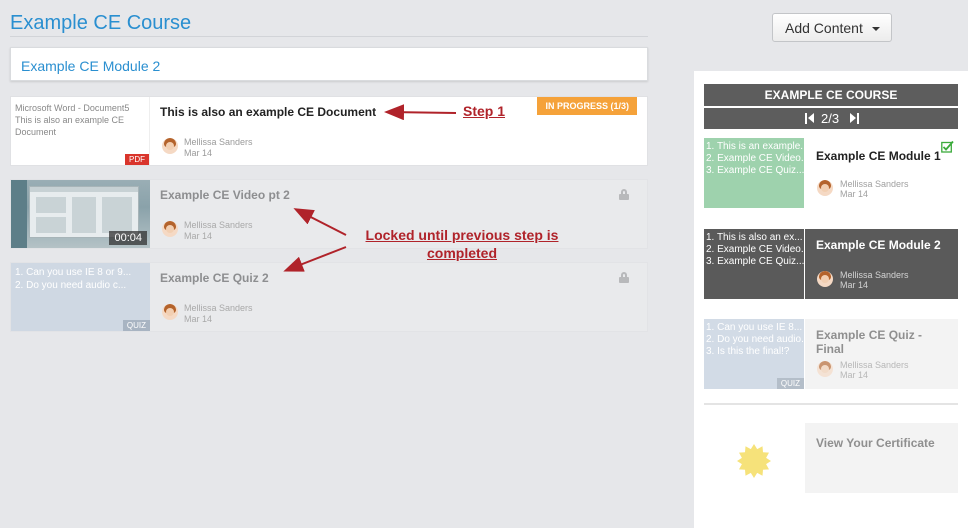 This screenshot has height=528, width=968. Describe the element at coordinates (754, 461) in the screenshot. I see `certificate-seal-icon` at that location.